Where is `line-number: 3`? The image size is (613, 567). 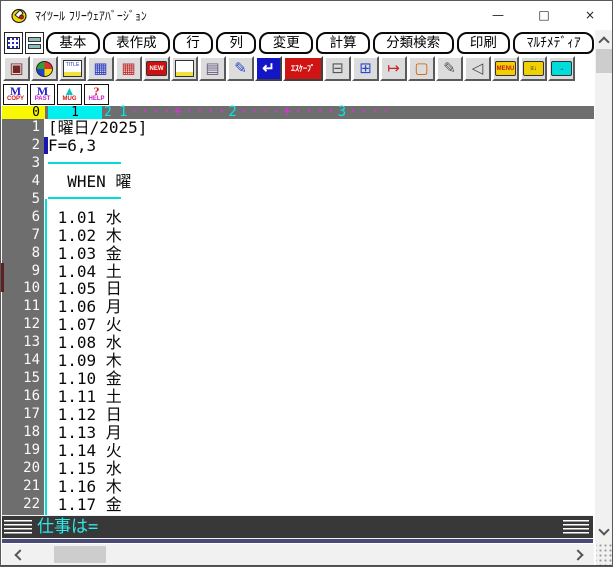 line-number: 3 is located at coordinates (35, 162).